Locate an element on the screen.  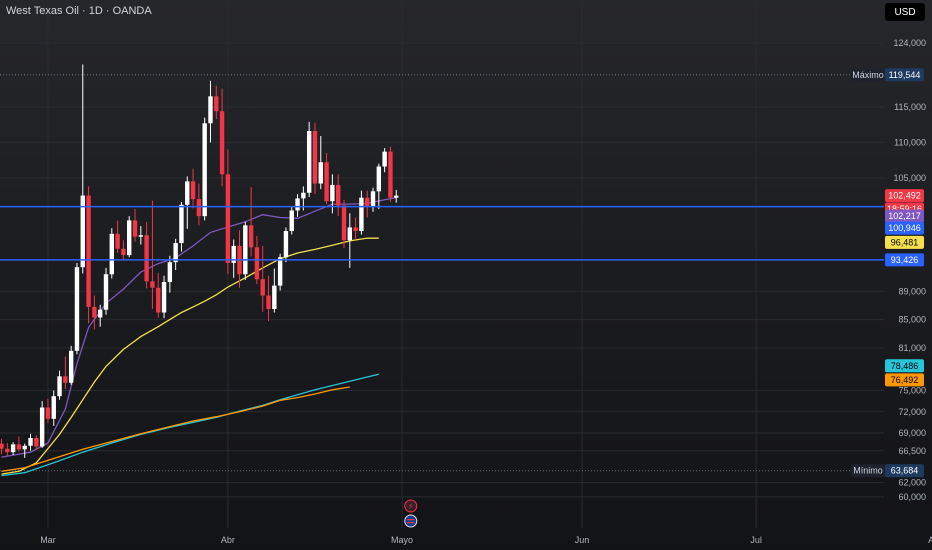
extreme-value: 63,684 is located at coordinates (905, 471).